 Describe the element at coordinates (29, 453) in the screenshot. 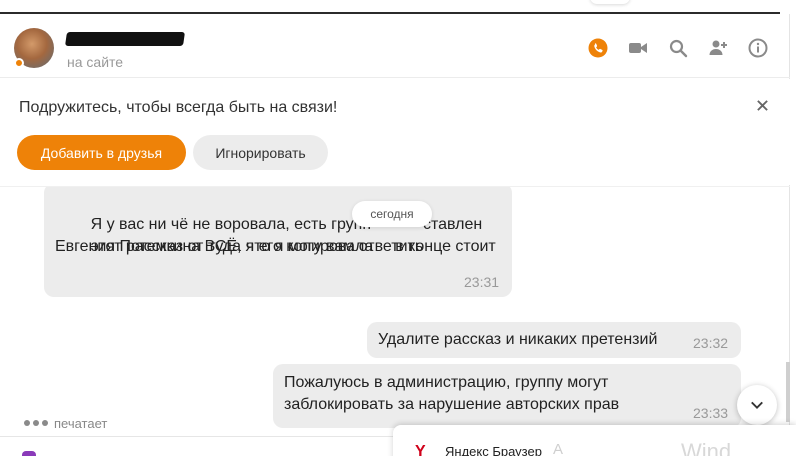

I see `sticker-icon` at that location.